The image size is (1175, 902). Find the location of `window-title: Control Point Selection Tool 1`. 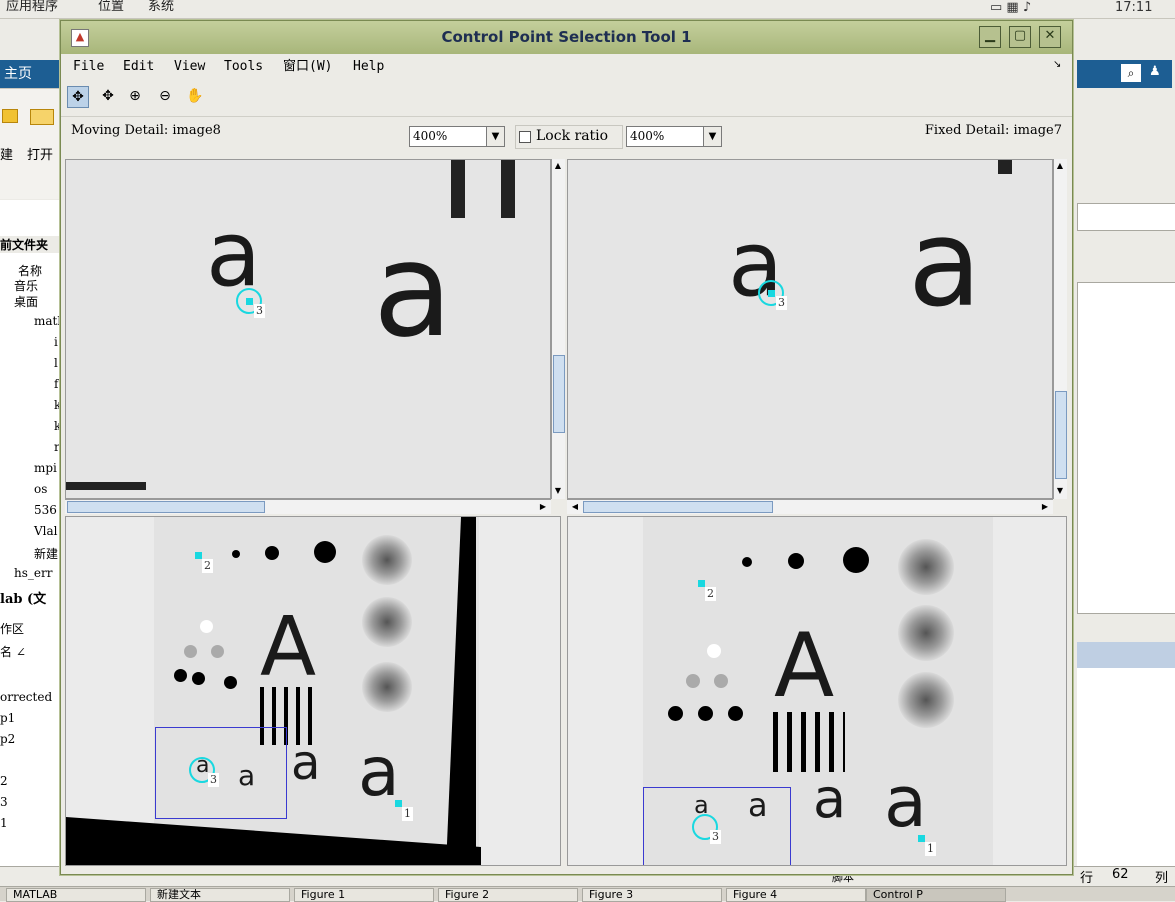

window-title: Control Point Selection Tool 1 is located at coordinates (566, 37).